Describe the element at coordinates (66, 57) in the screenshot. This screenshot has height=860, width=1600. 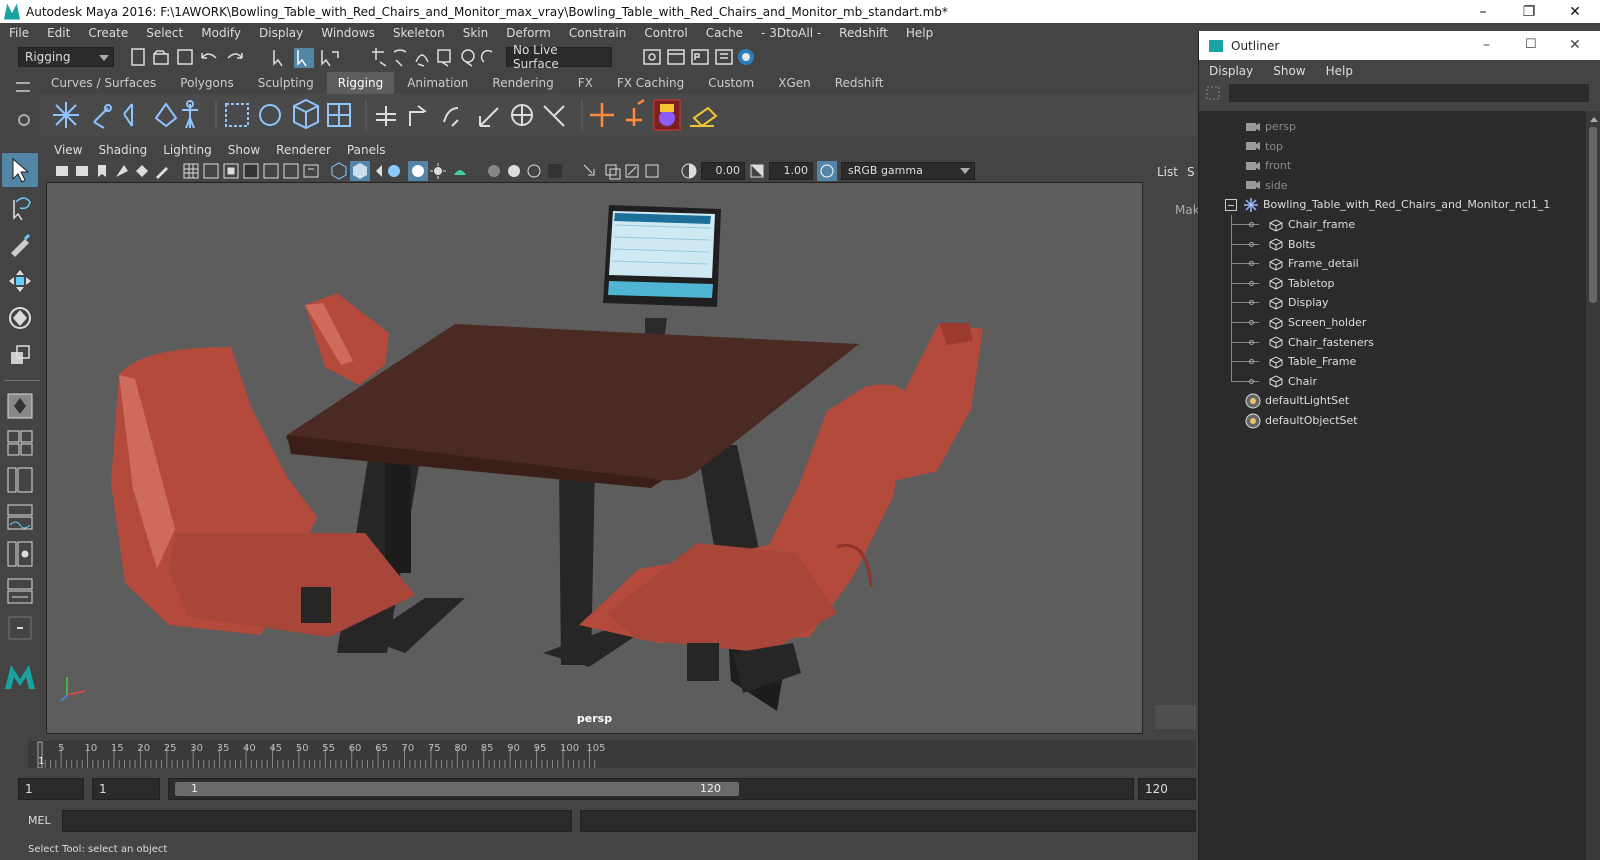
I see `menuset-dropdown: Rigging` at that location.